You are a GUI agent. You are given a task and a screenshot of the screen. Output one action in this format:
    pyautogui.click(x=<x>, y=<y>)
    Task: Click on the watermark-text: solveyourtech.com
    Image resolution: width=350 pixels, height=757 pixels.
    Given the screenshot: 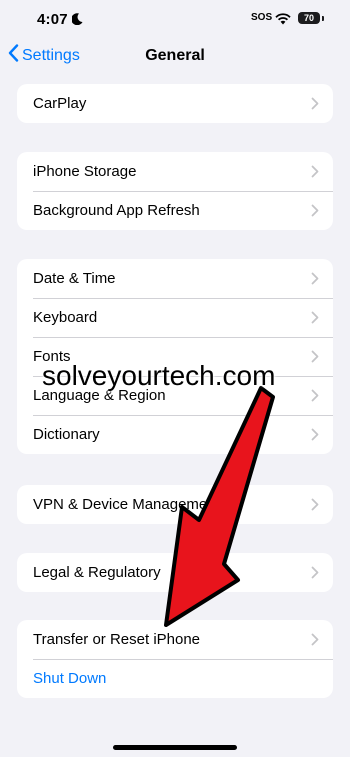 What is the action you would take?
    pyautogui.click(x=159, y=375)
    